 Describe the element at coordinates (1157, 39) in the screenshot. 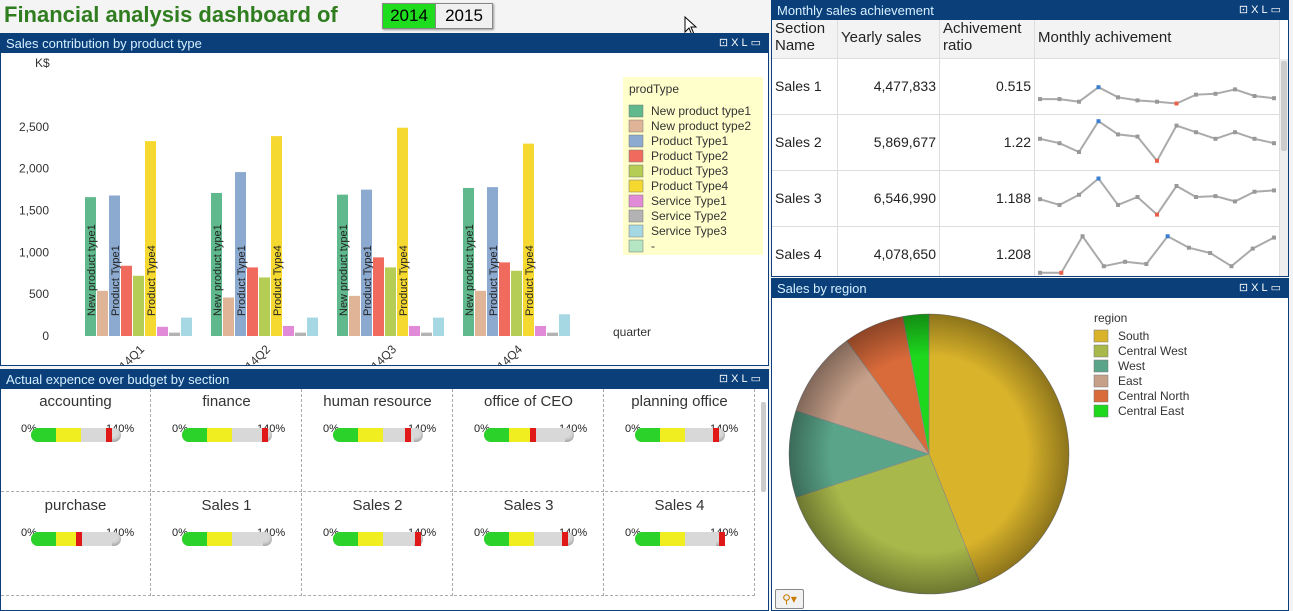

I see `col-header-monthly: Monthly achivement` at that location.